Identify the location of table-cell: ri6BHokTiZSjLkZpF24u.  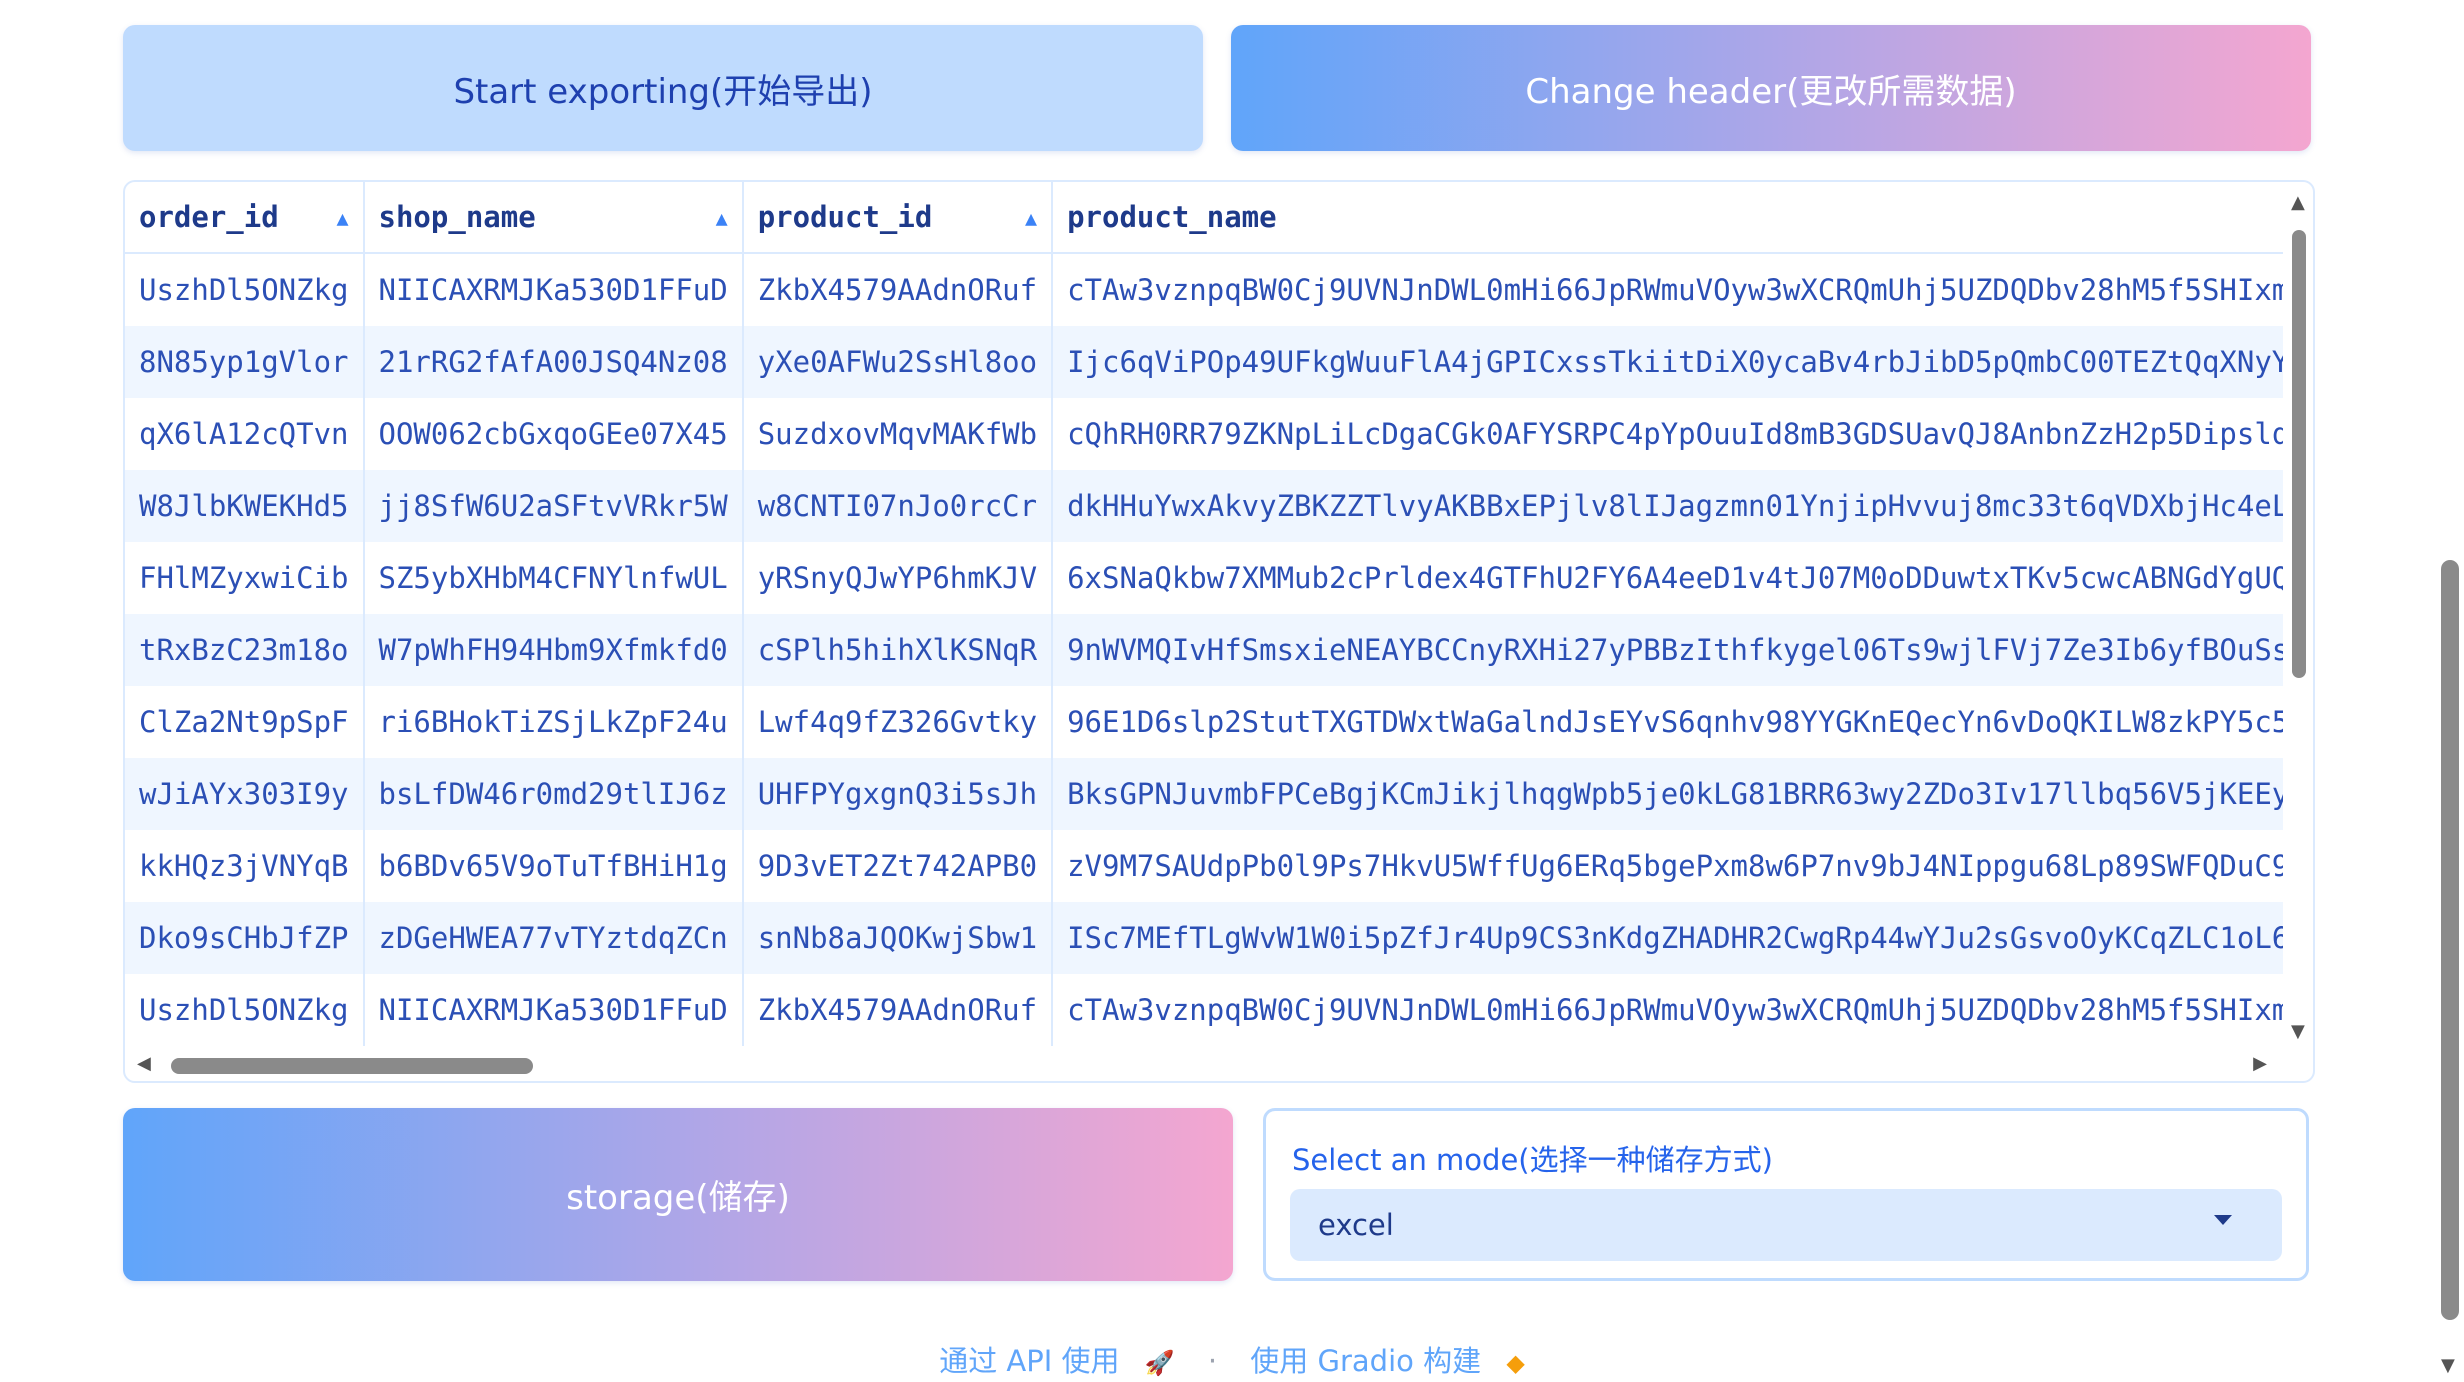
(553, 722).